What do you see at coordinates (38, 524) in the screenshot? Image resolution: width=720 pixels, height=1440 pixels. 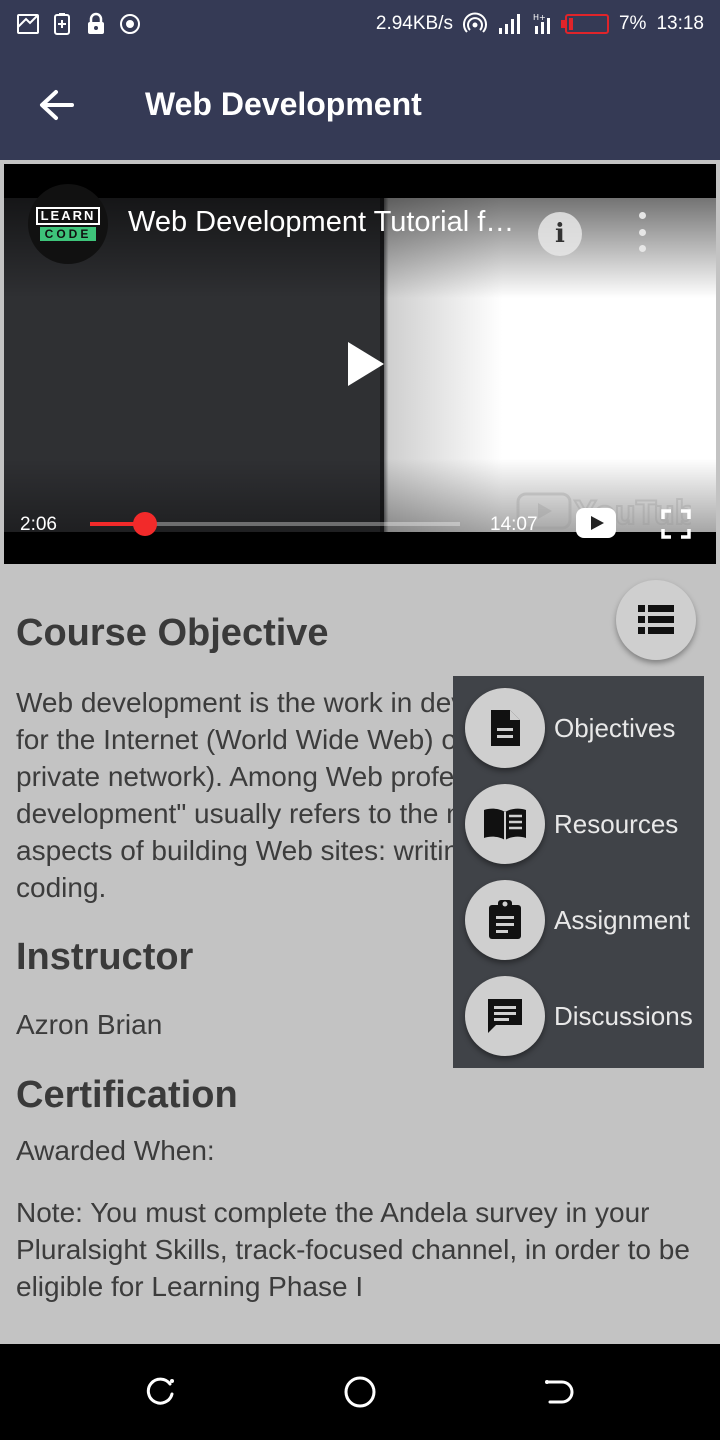 I see `current-time: 2:06` at bounding box center [38, 524].